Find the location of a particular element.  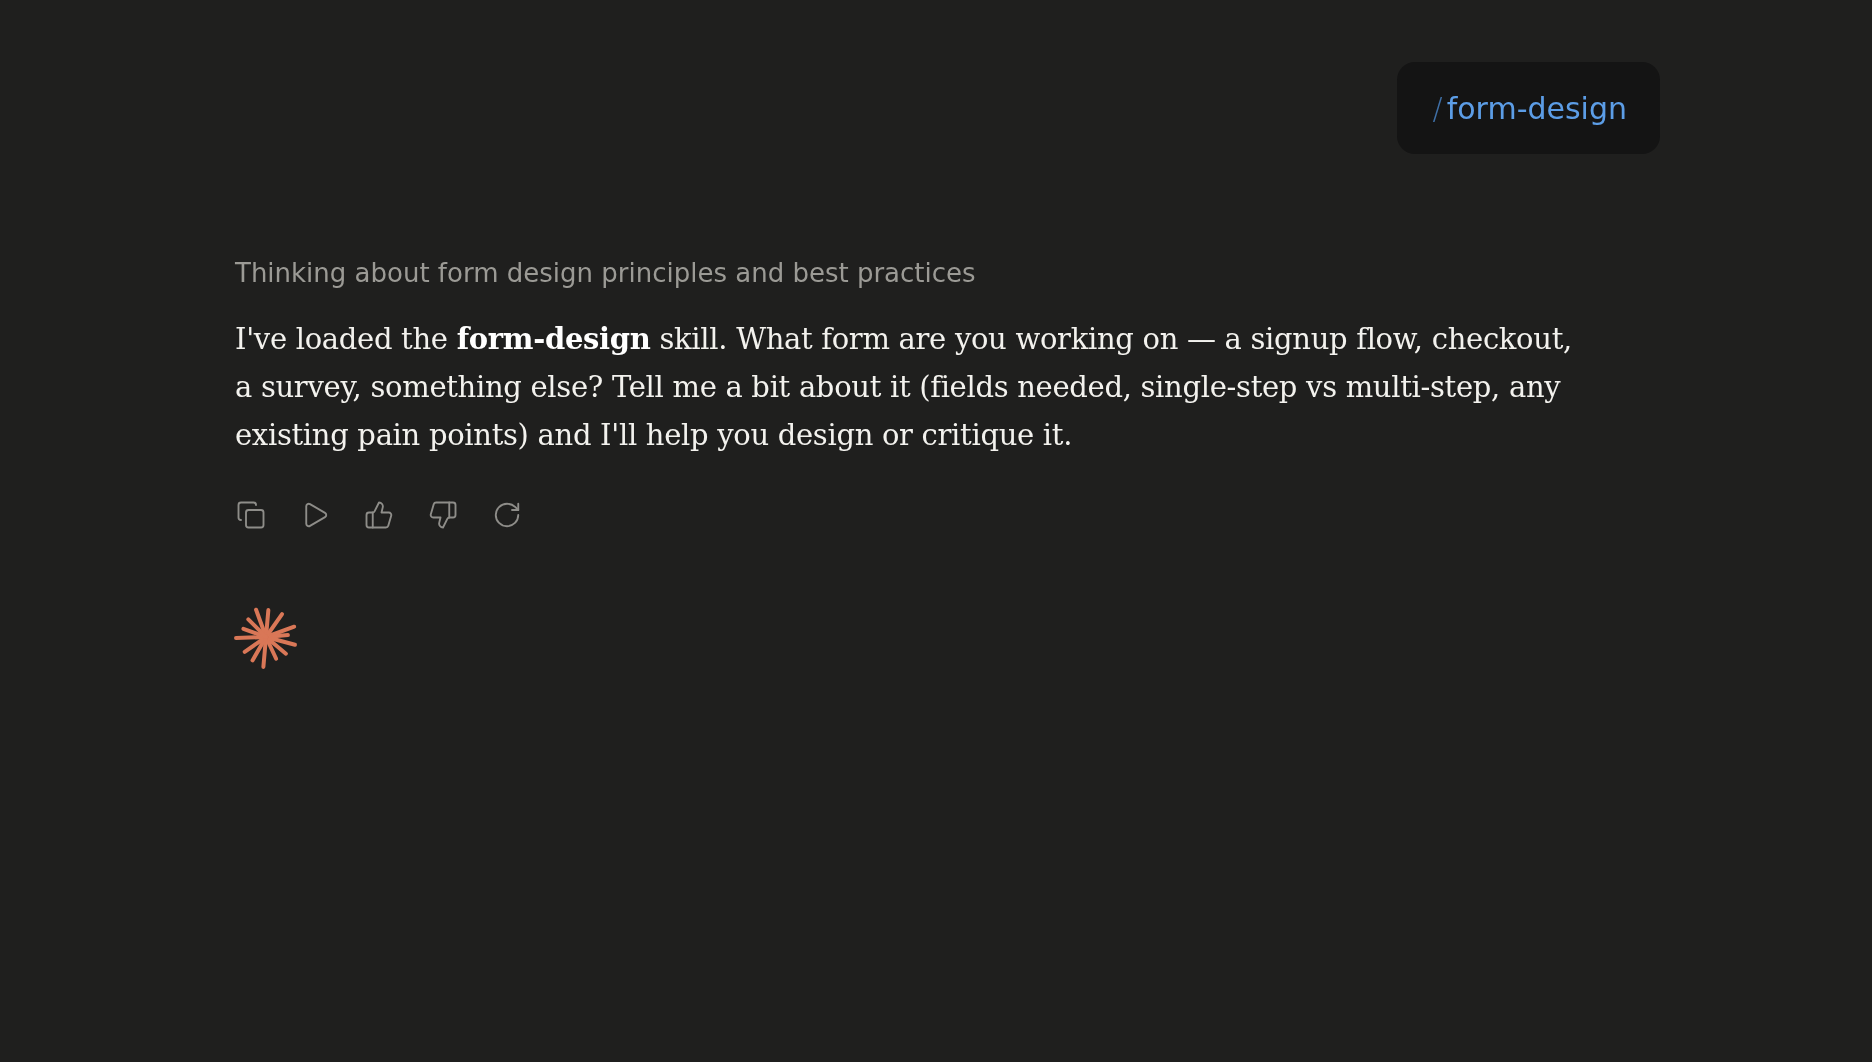

thumbs-up-icon is located at coordinates (379, 515).